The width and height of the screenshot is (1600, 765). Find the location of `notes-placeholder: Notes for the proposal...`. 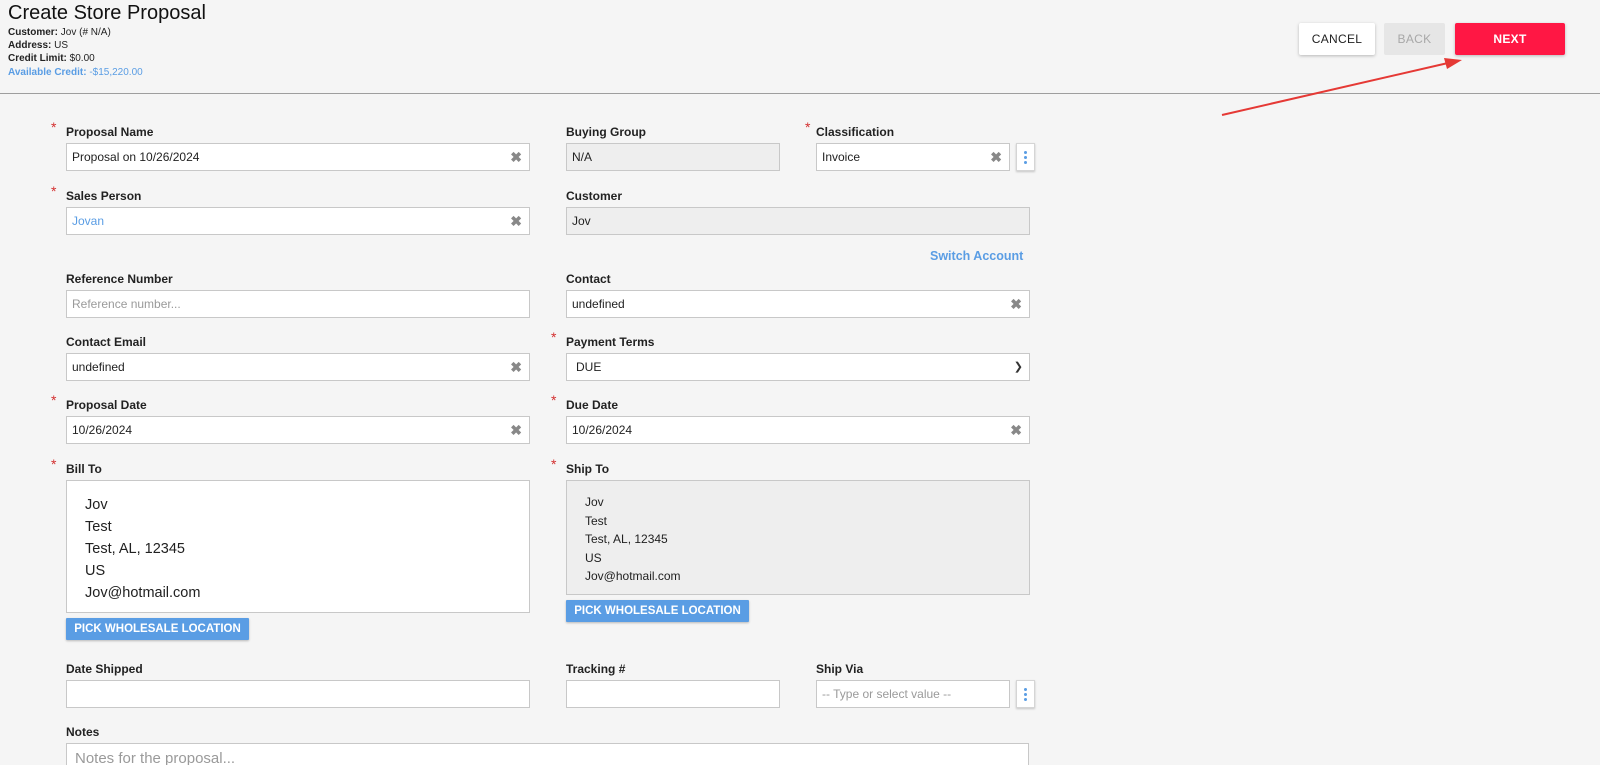

notes-placeholder: Notes for the proposal... is located at coordinates (155, 757).